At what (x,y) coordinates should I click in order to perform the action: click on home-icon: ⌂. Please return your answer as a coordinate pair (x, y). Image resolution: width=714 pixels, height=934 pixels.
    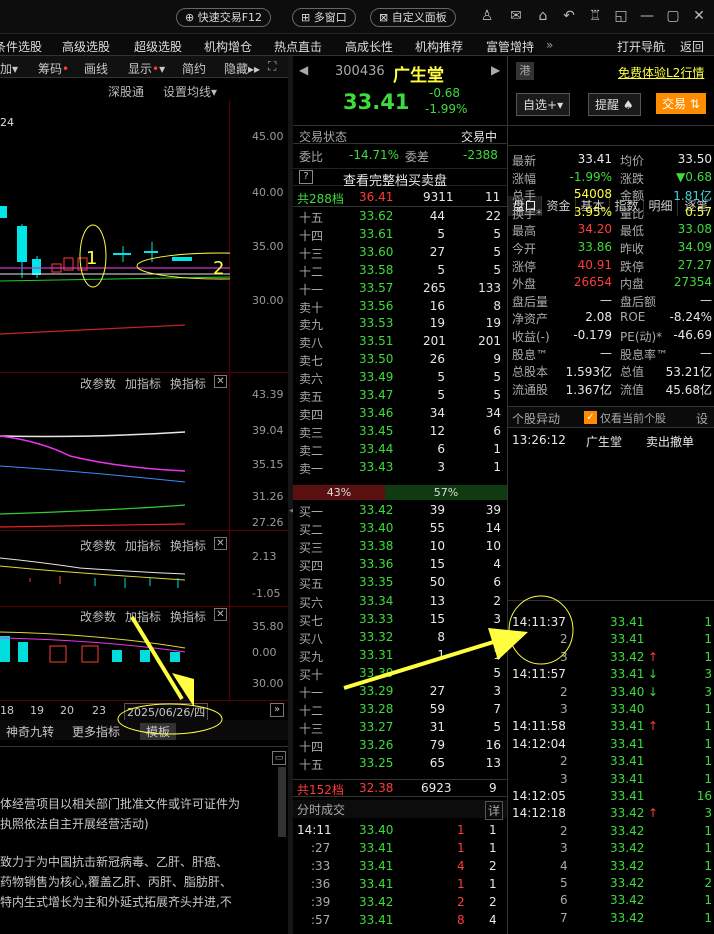
    Looking at the image, I should click on (543, 16).